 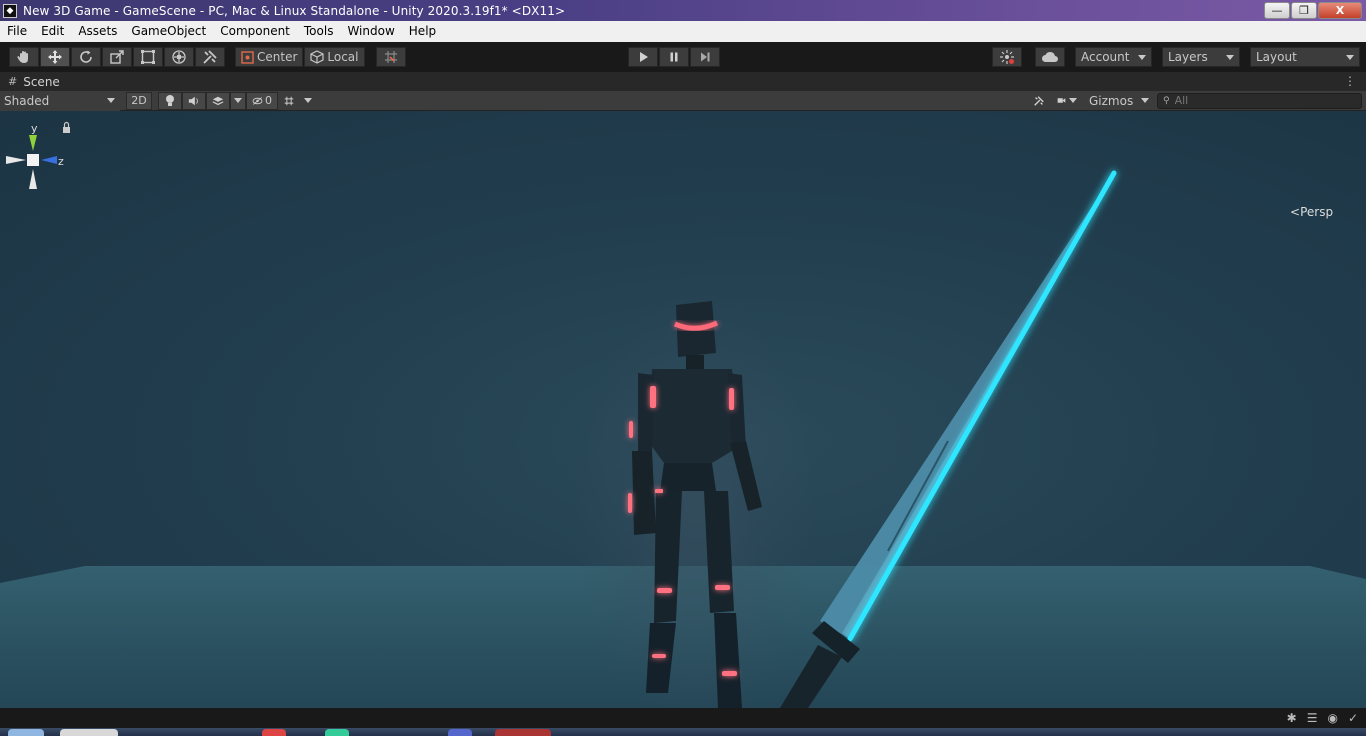 I want to click on gizmo-x-axis-cone, so click(x=16, y=160).